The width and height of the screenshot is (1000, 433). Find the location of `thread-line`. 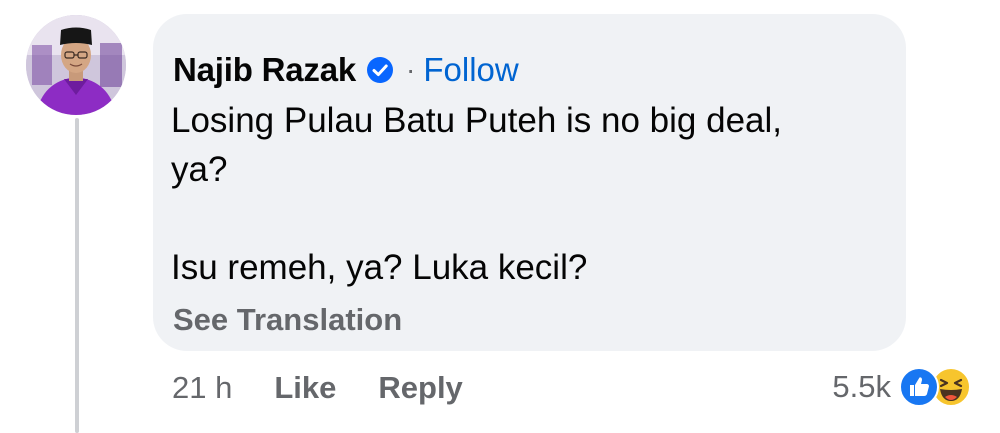

thread-line is located at coordinates (77, 275).